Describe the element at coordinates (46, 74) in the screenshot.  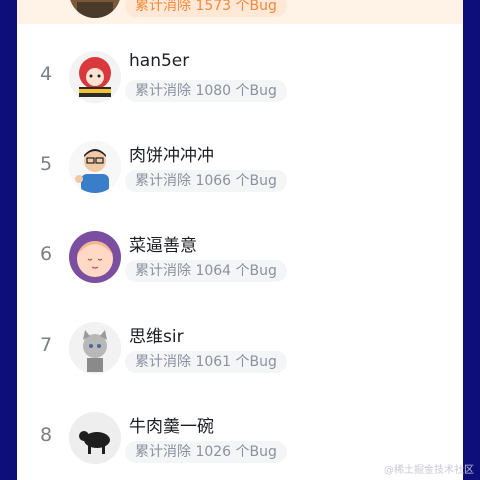
I see `rank-number: 4` at that location.